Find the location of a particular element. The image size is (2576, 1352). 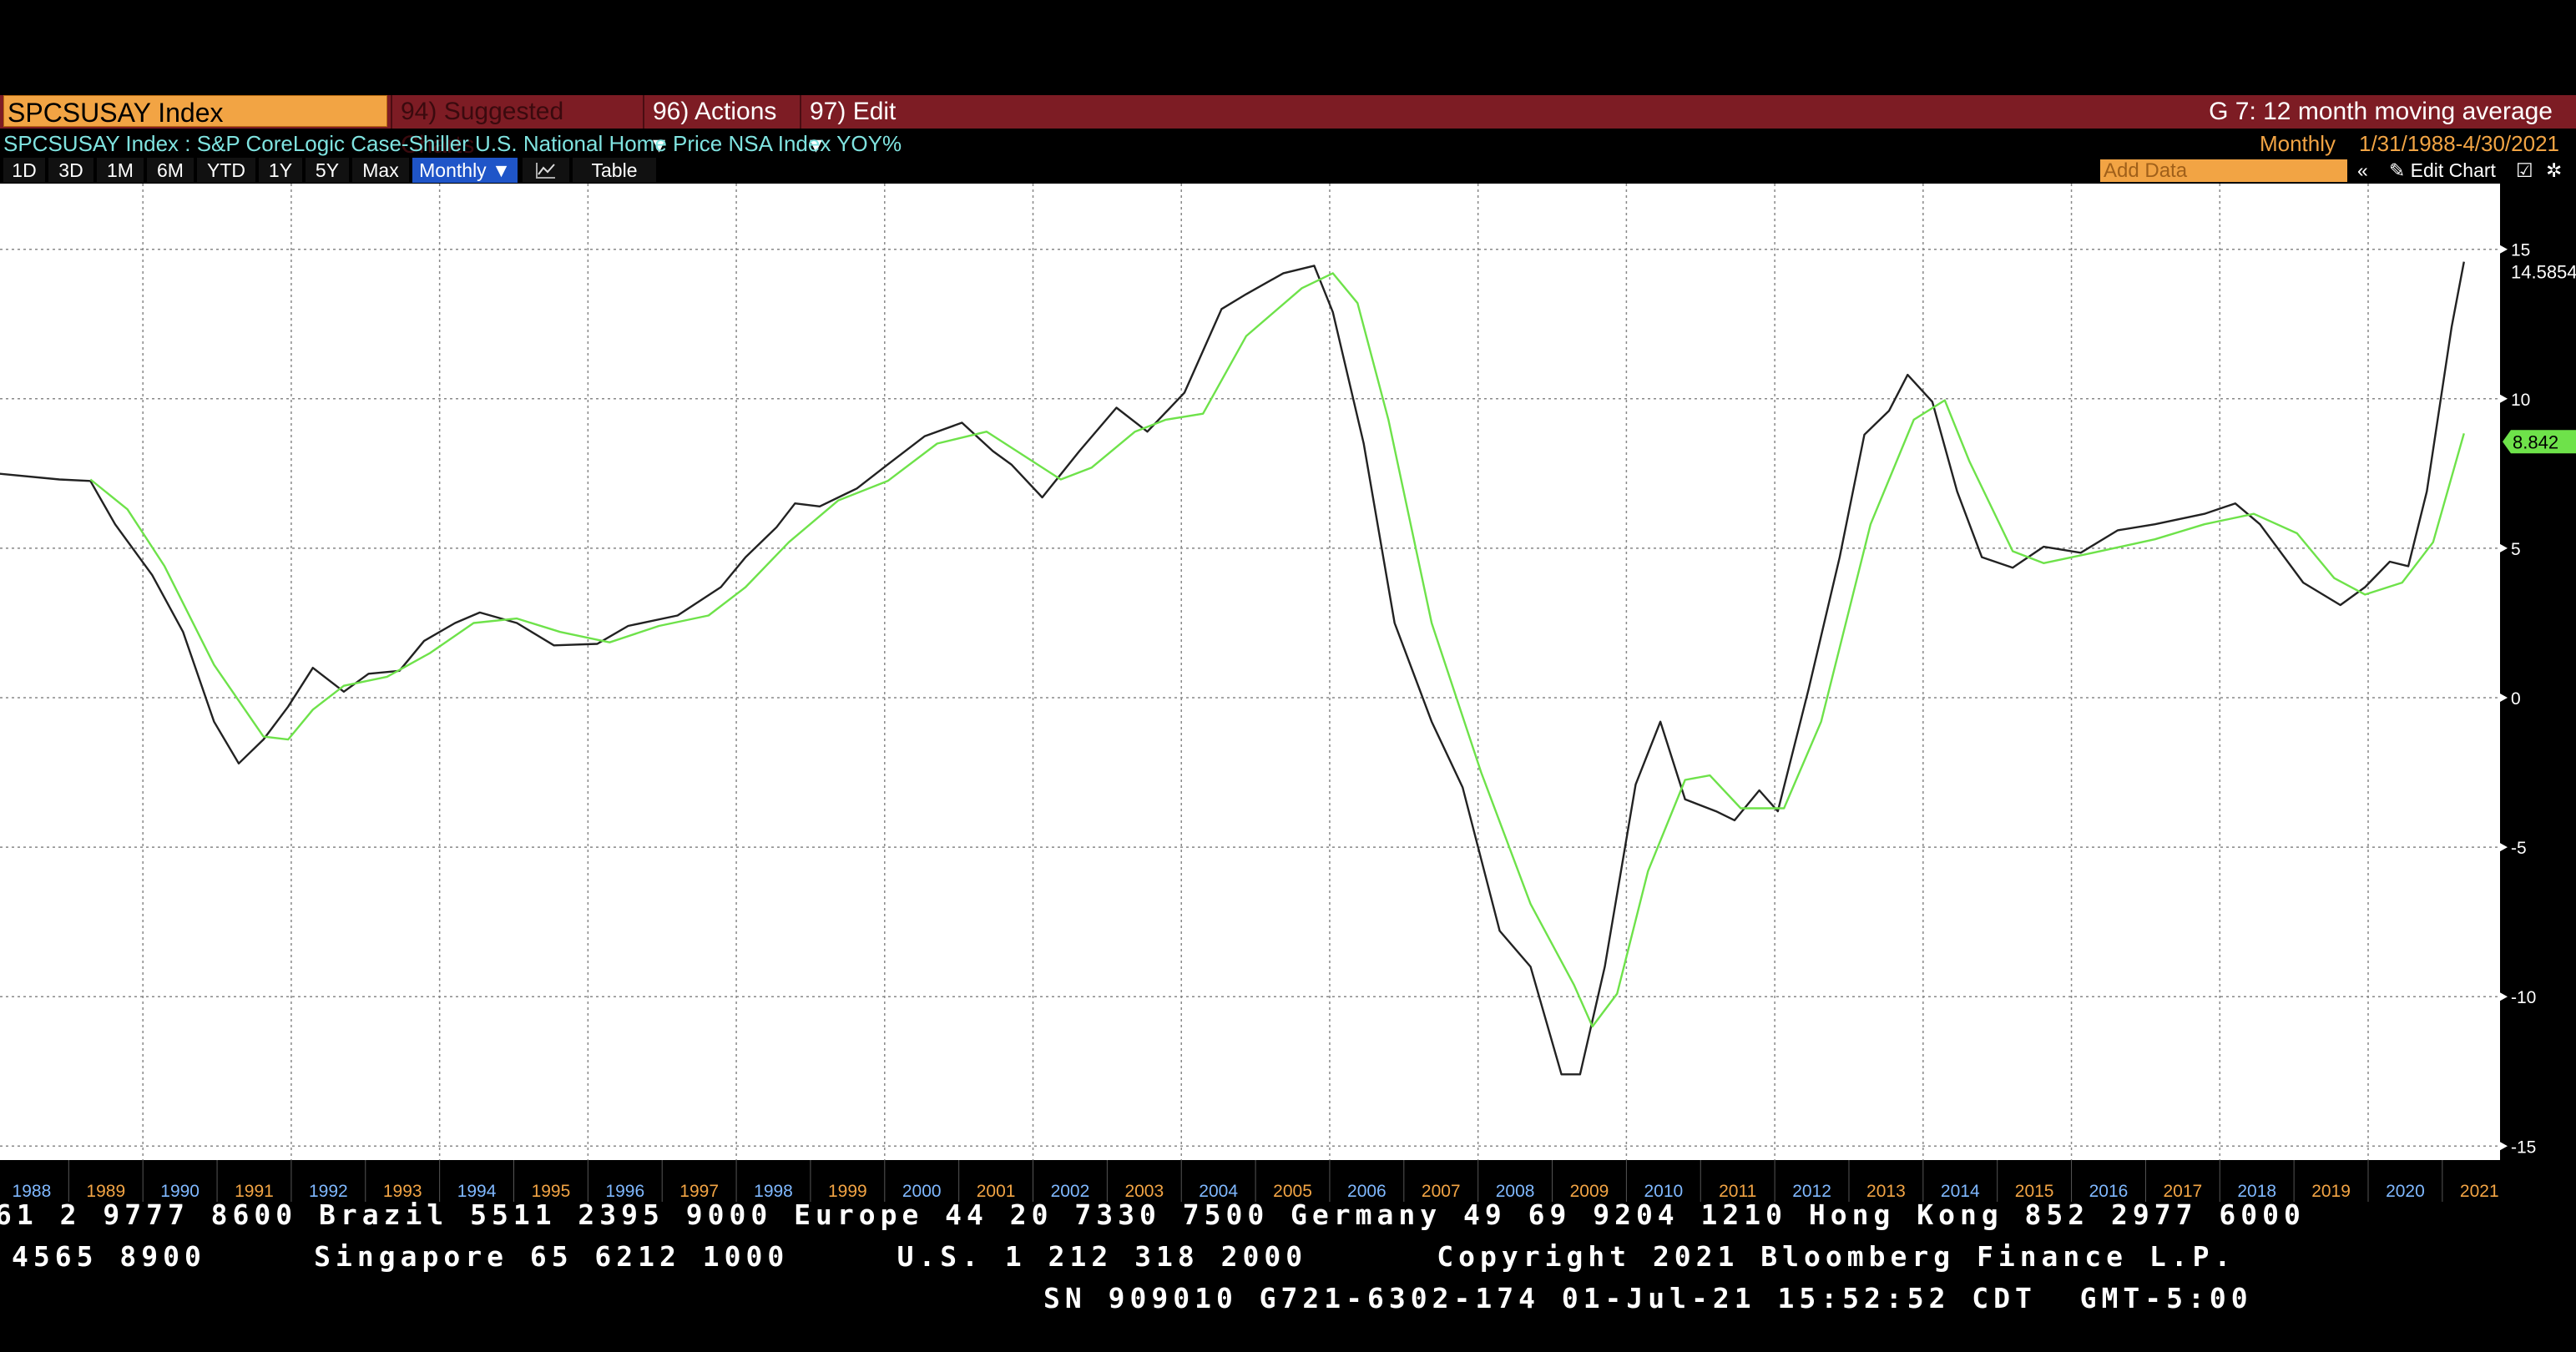

range-ytd: YTD is located at coordinates (226, 170).